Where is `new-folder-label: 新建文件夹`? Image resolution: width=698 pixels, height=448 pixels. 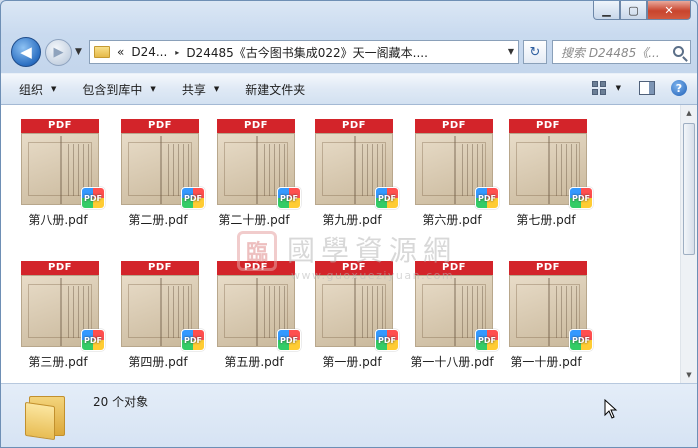
new-folder-label: 新建文件夹 is located at coordinates (275, 89).